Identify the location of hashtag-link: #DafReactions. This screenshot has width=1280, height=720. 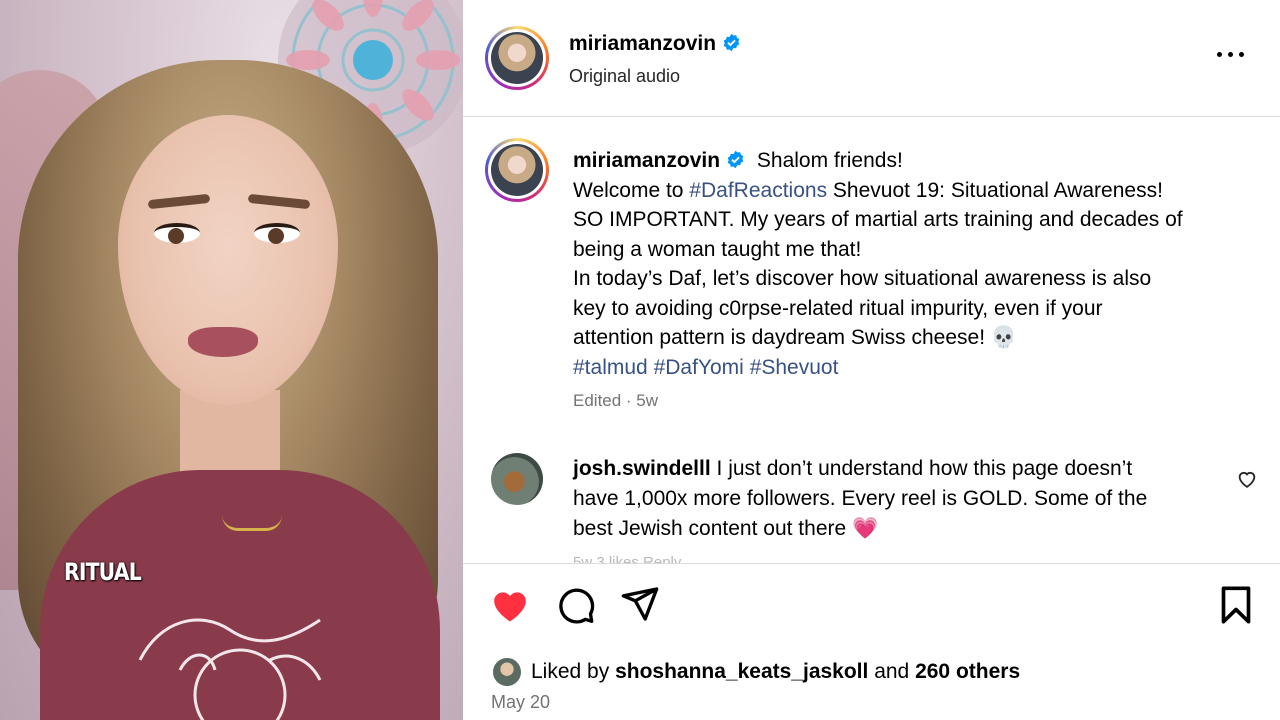
(758, 190).